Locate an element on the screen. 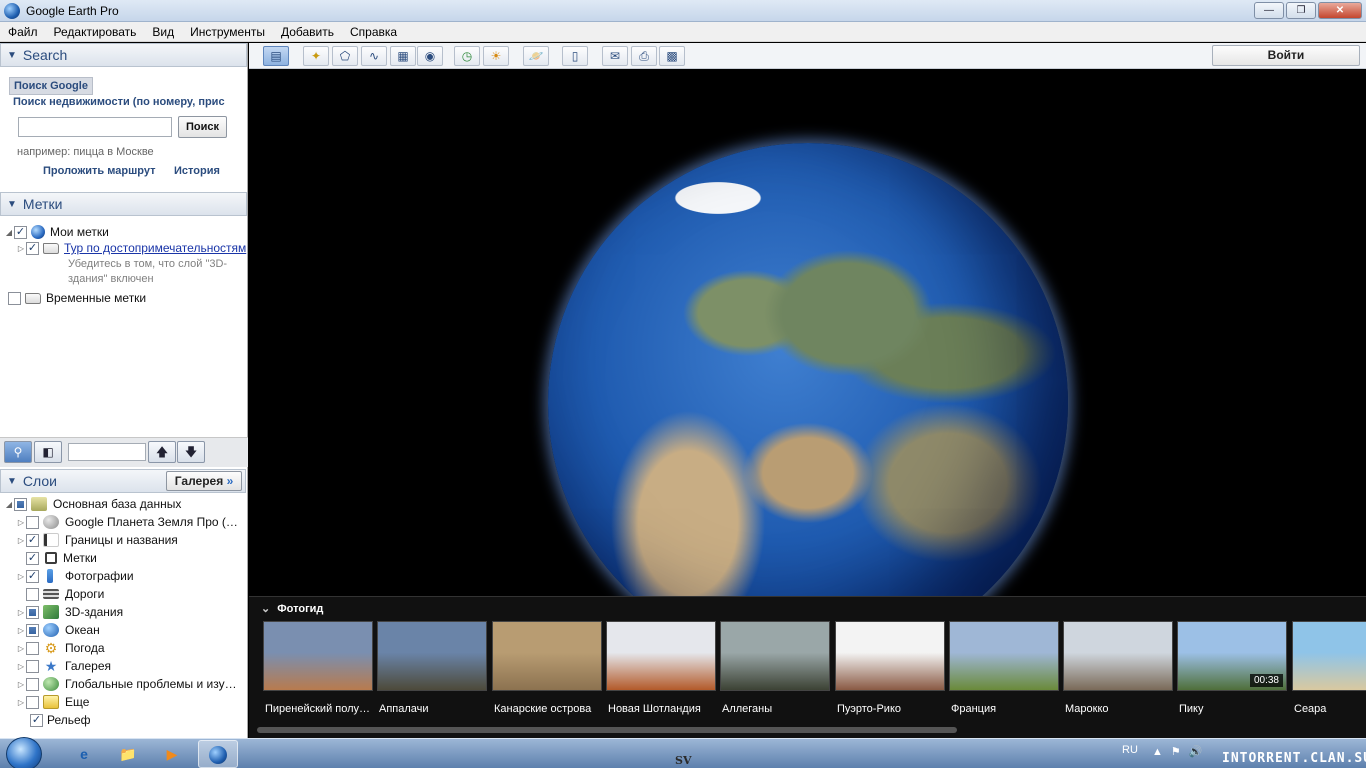 This screenshot has height=768, width=1366. add-polygon-button: ⬠ is located at coordinates (345, 56).